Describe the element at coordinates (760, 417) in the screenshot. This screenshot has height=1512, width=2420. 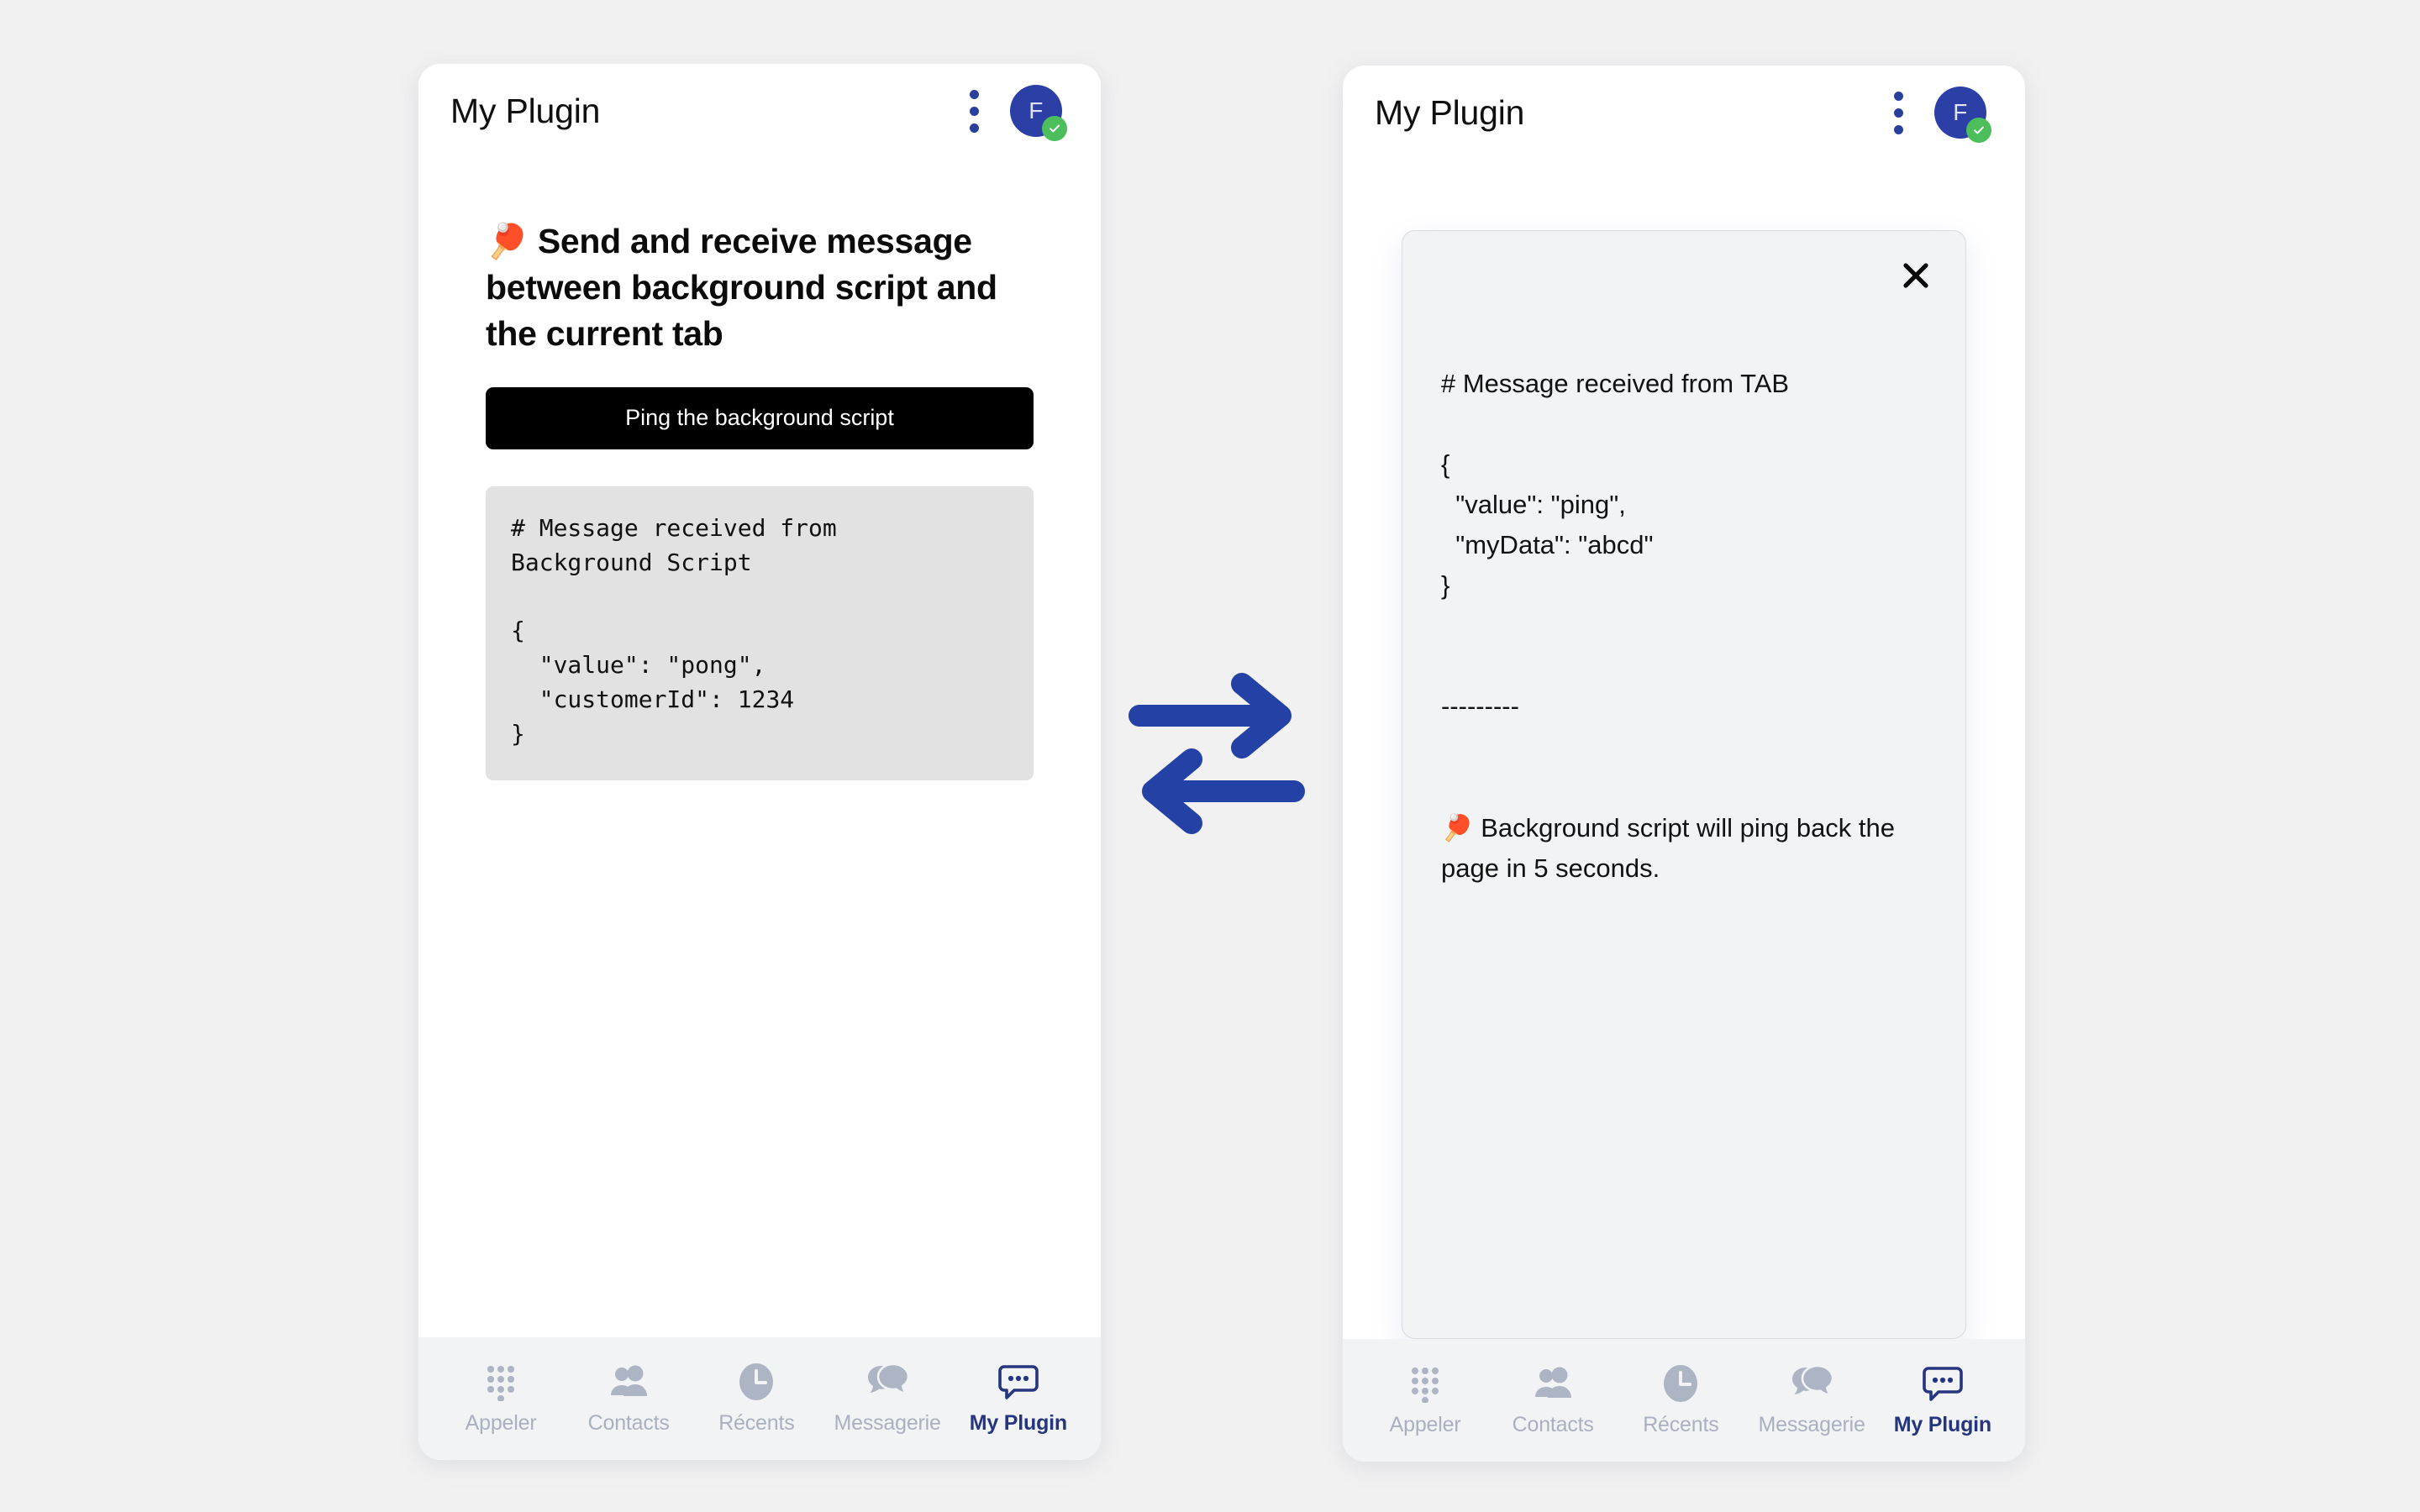
I see `ping-background-script-button: Ping the background script` at that location.